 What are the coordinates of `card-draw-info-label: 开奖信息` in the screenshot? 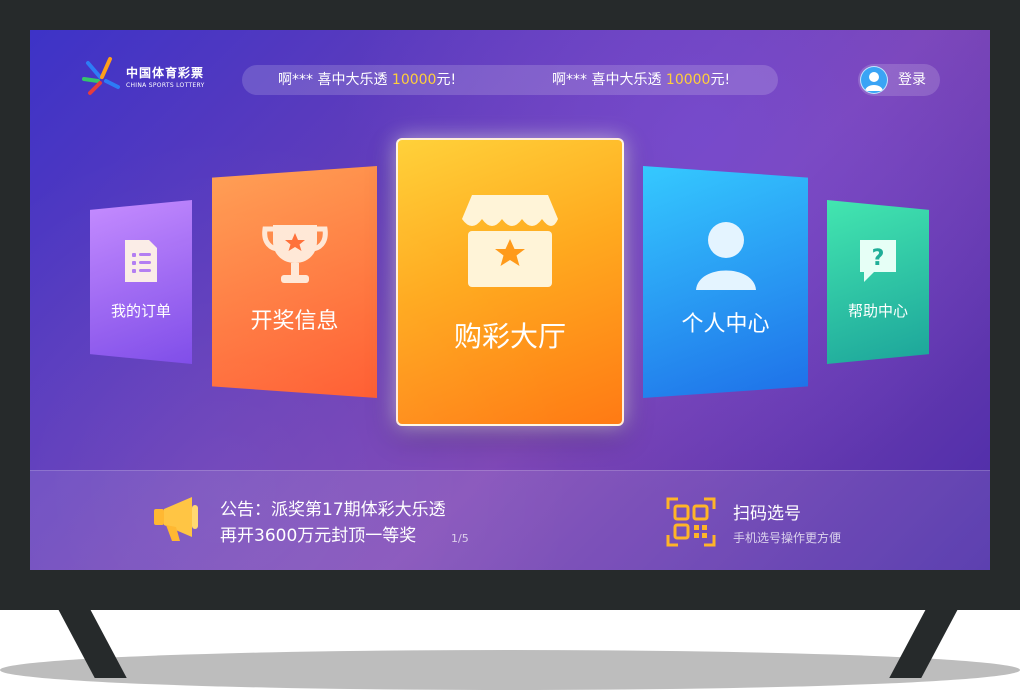 It's located at (294, 321).